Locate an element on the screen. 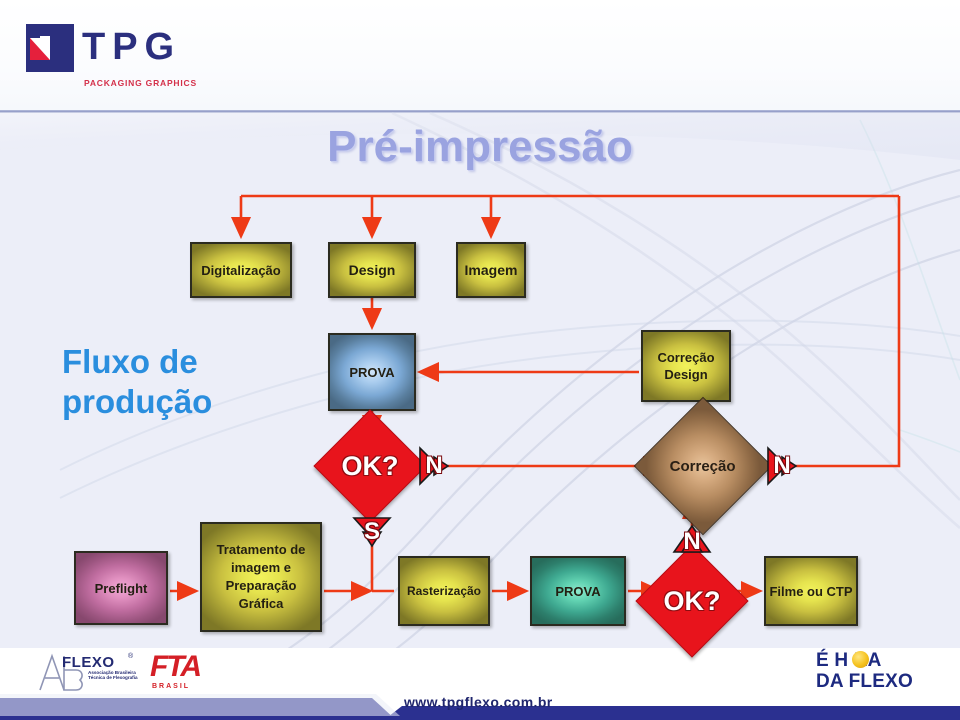 The image size is (960, 720). tpg-square-mark-icon is located at coordinates (50, 48).